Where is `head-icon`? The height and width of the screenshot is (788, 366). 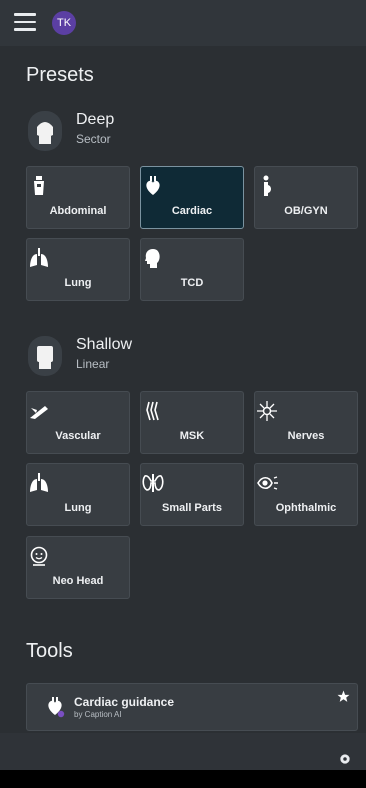 head-icon is located at coordinates (152, 258).